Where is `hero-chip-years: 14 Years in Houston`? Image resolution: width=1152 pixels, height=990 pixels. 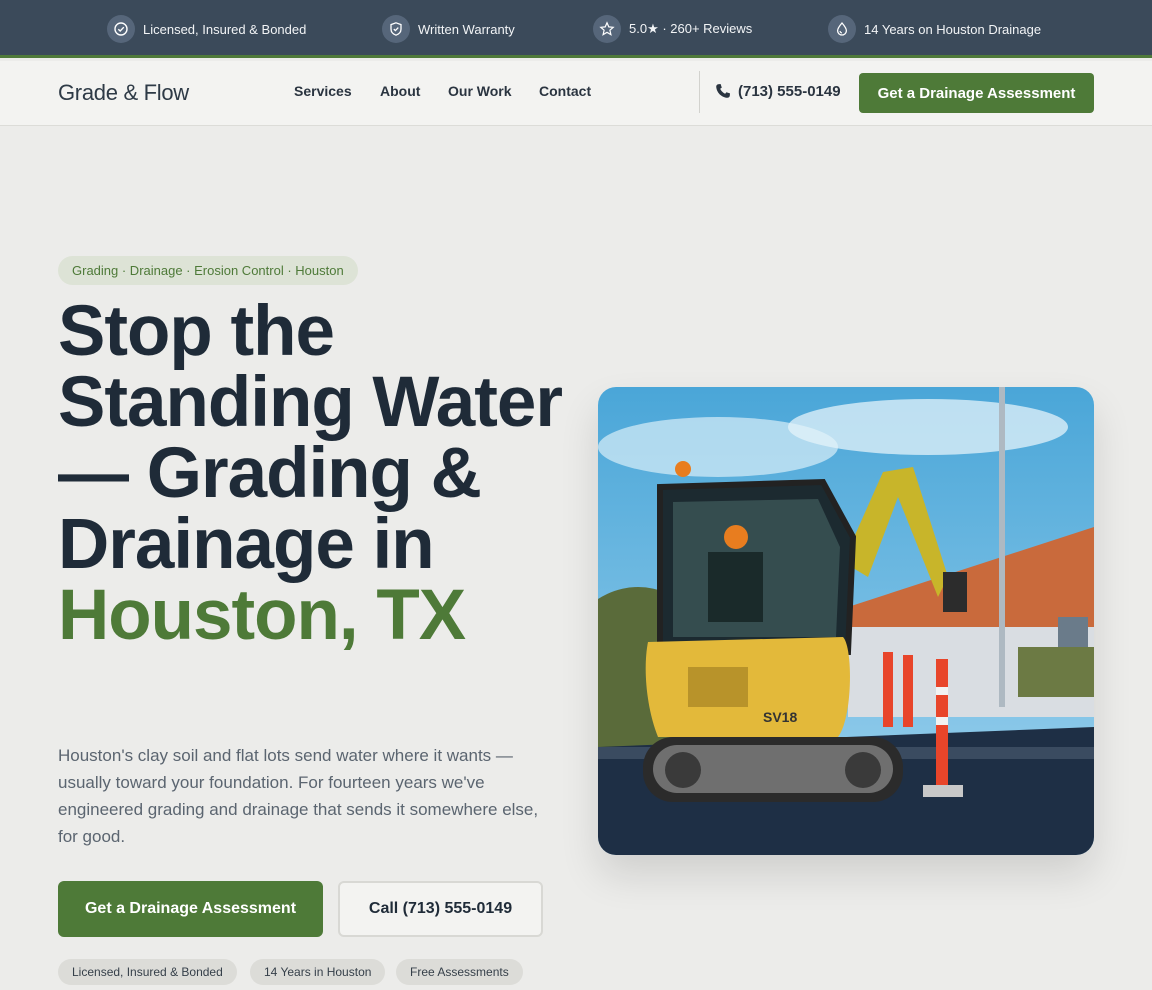
hero-chip-years: 14 Years in Houston is located at coordinates (318, 972).